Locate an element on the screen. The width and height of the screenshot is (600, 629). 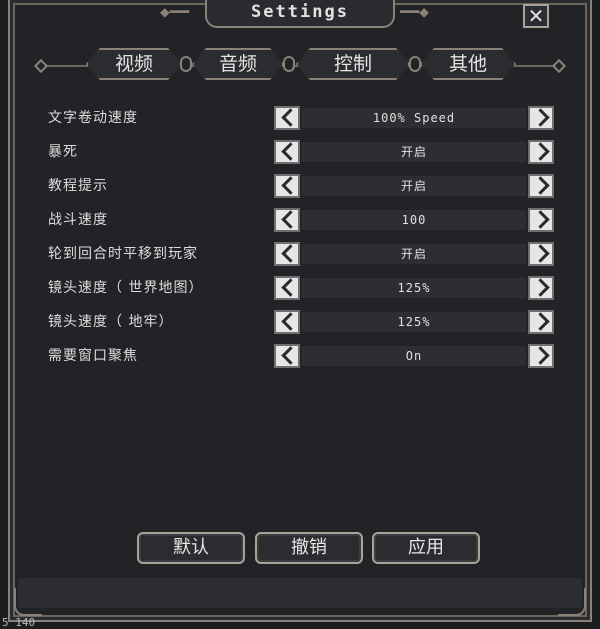
cancel-button: 撤销 is located at coordinates (309, 548).